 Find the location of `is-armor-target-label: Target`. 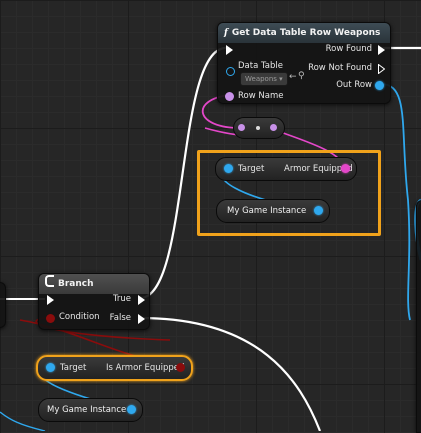

is-armor-target-label: Target is located at coordinates (73, 368).